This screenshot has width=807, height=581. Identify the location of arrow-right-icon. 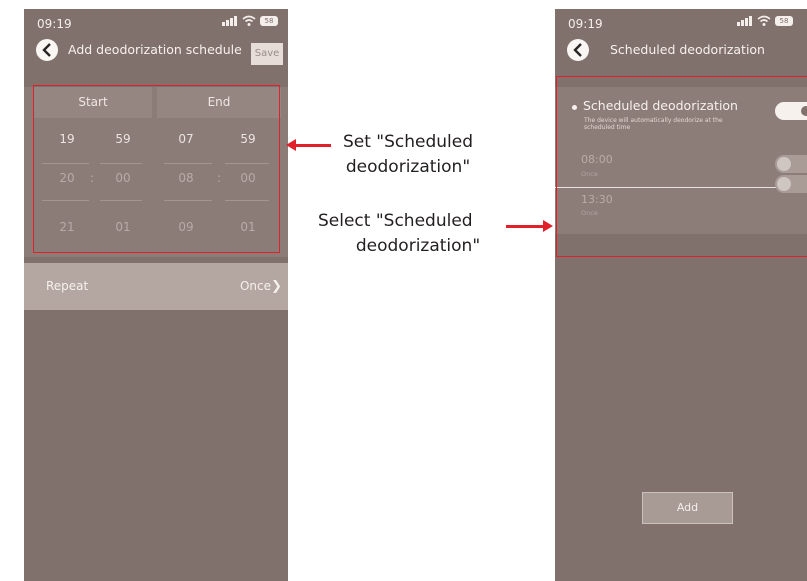
(548, 226).